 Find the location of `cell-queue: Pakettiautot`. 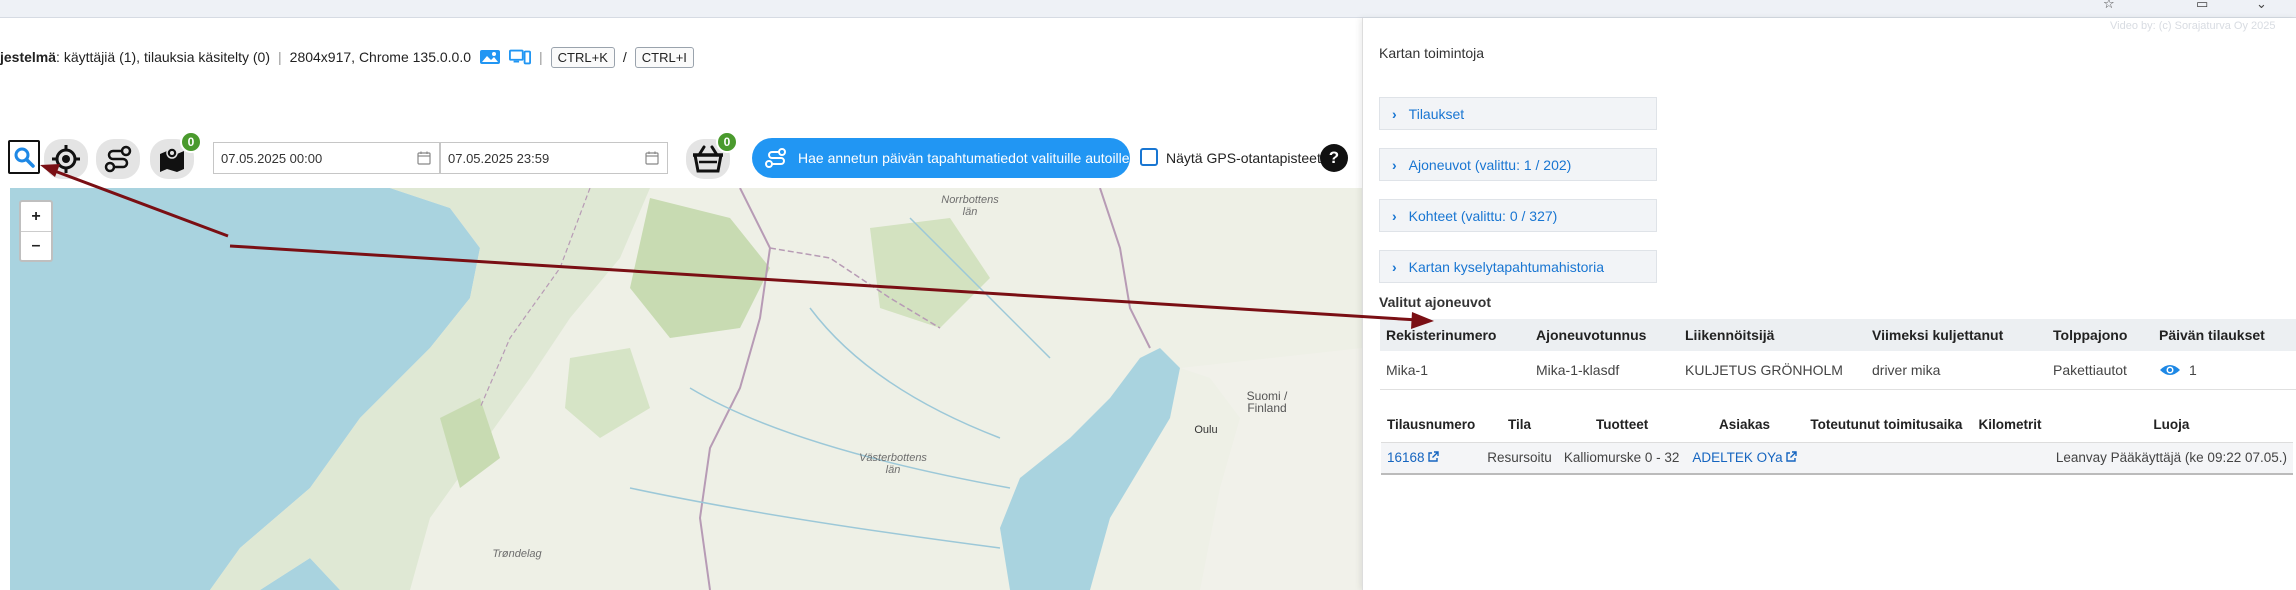

cell-queue: Pakettiautot is located at coordinates (2100, 370).